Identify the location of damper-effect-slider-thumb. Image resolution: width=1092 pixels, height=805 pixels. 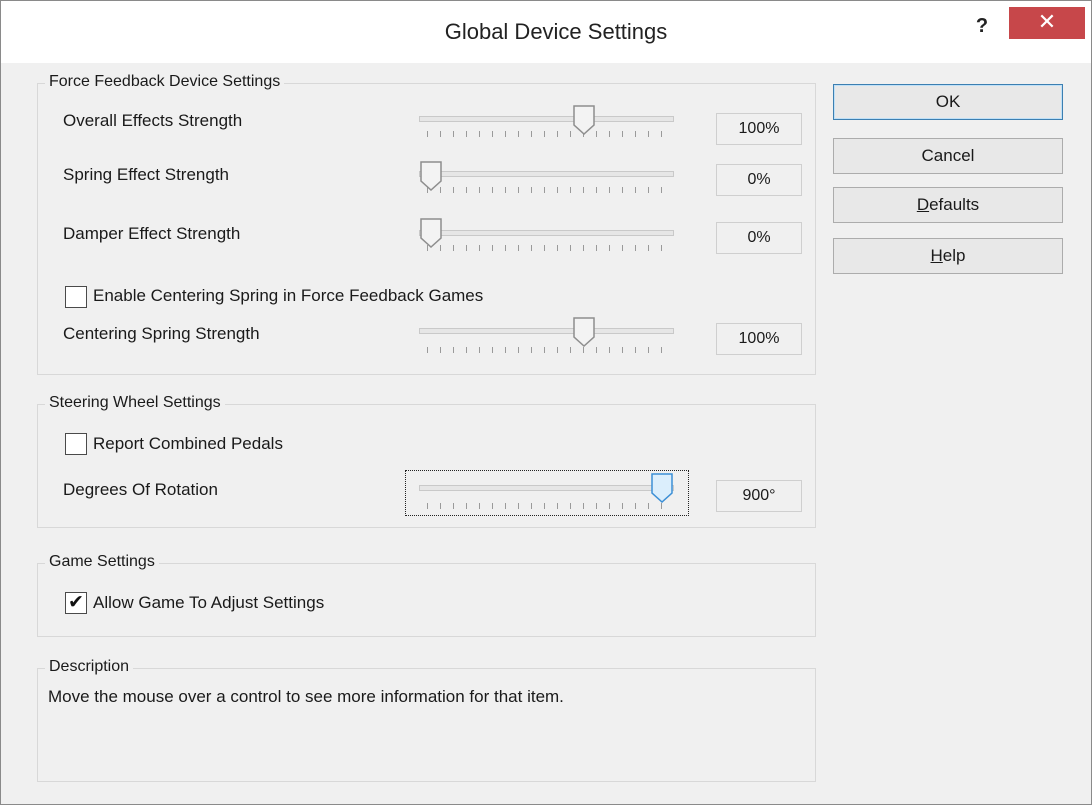
(431, 233).